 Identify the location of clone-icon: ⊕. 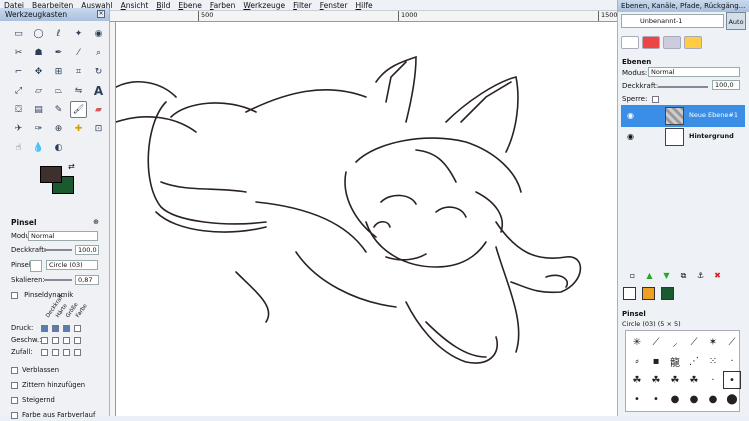
(58, 128).